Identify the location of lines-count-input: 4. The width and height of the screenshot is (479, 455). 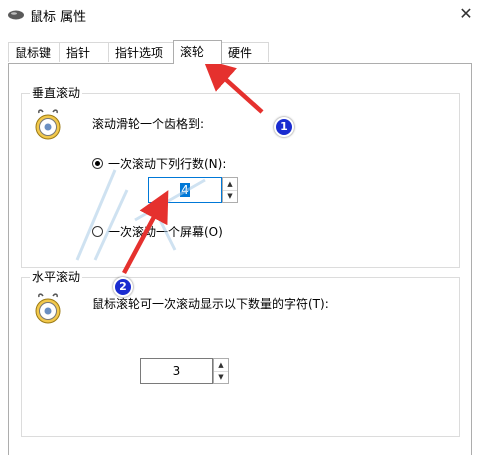
(185, 190).